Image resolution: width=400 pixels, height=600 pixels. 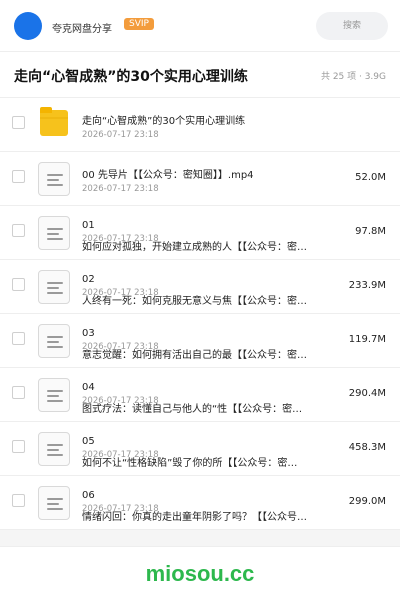 What do you see at coordinates (370, 231) in the screenshot?
I see `item-size: 97.8M` at bounding box center [370, 231].